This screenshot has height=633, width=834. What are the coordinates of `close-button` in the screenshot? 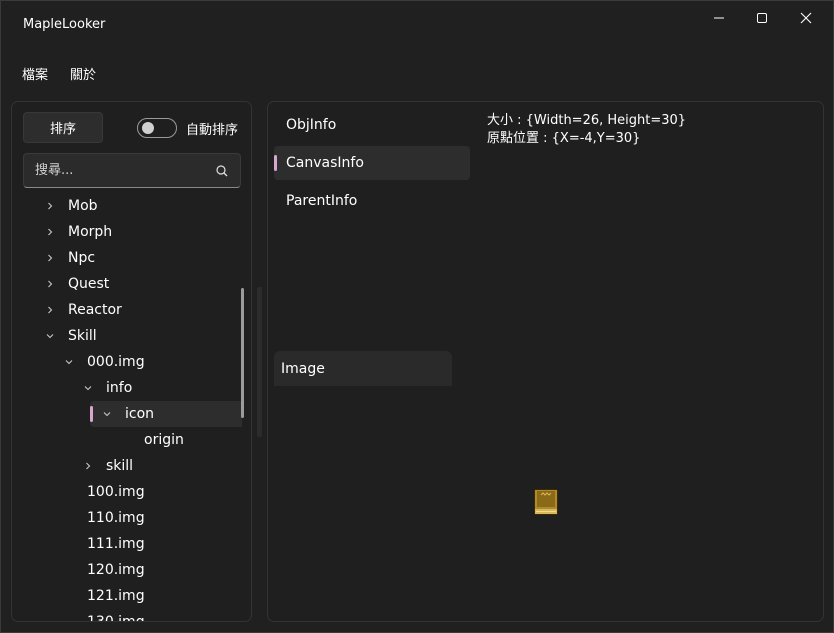 It's located at (806, 18).